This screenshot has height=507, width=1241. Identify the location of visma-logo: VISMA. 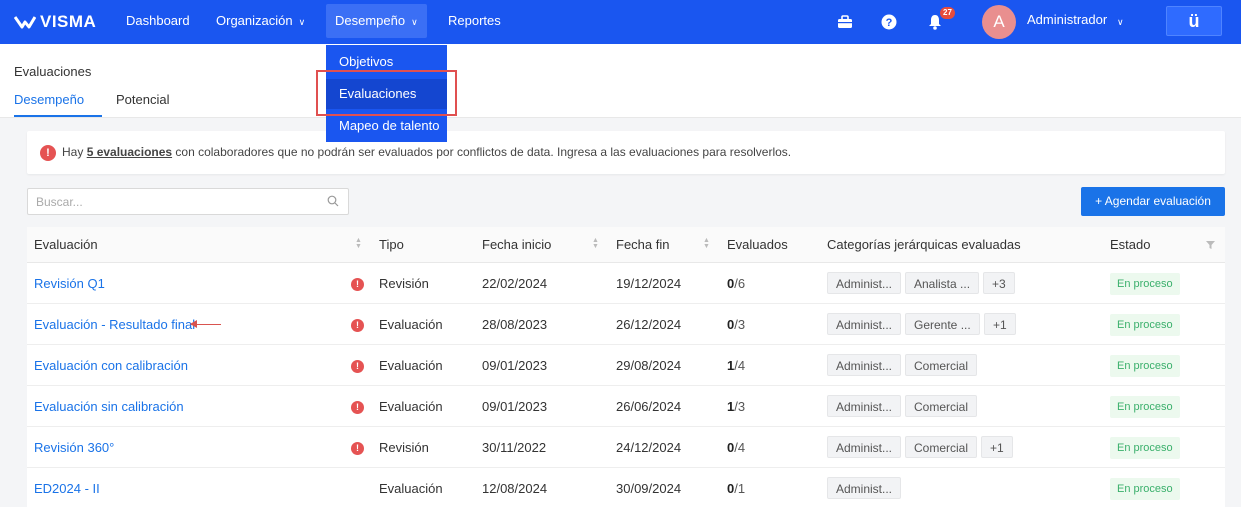
(55, 22).